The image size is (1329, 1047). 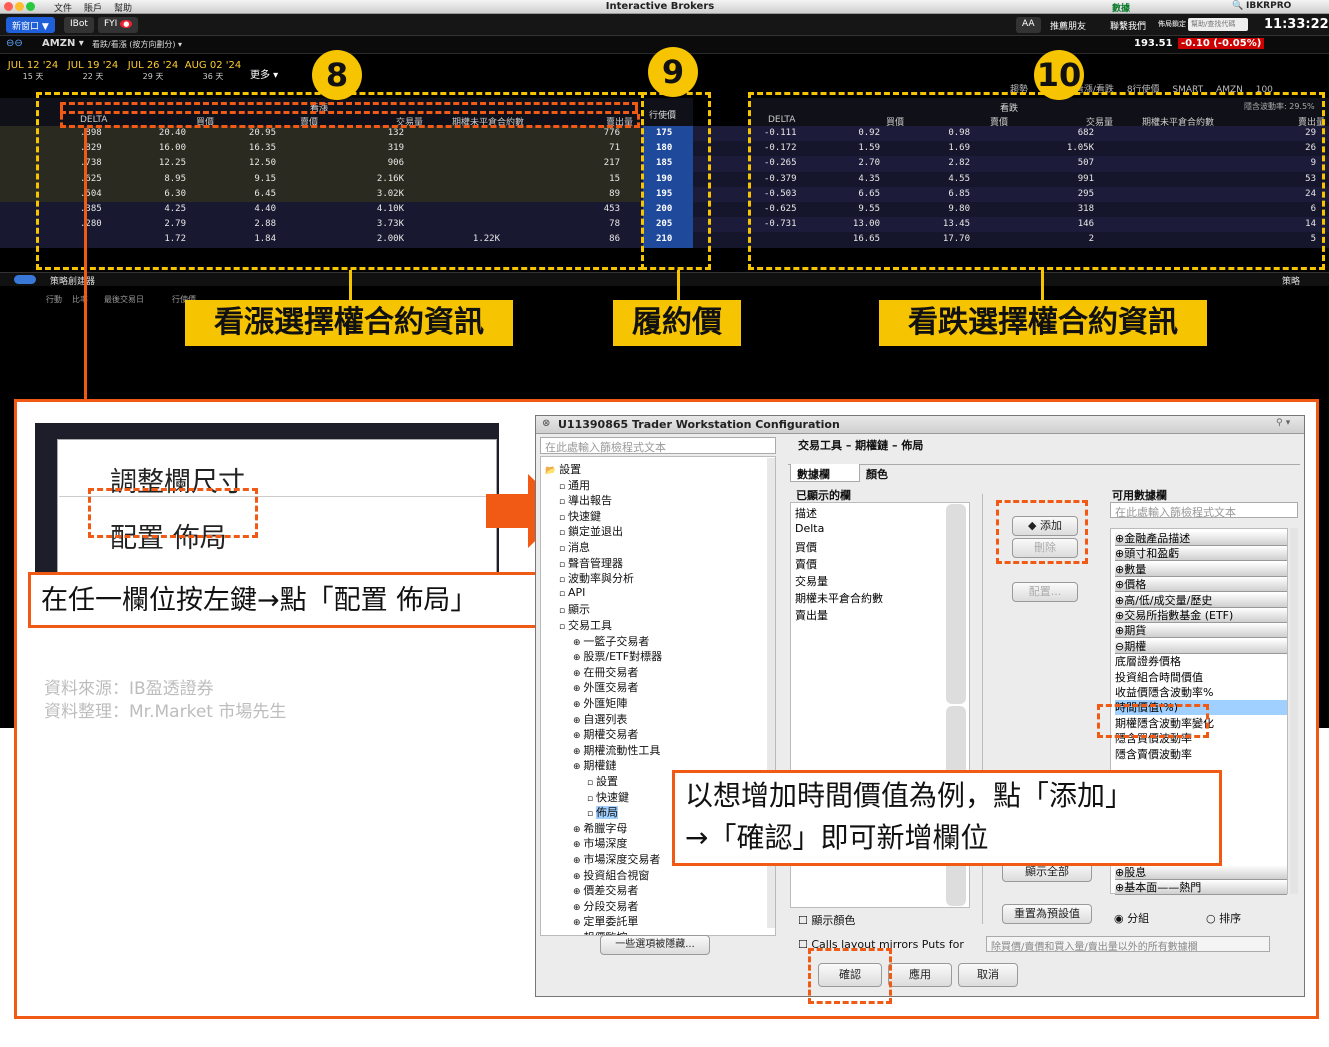 I want to click on tree-item: ▫ 波動率與分析, so click(x=596, y=578).